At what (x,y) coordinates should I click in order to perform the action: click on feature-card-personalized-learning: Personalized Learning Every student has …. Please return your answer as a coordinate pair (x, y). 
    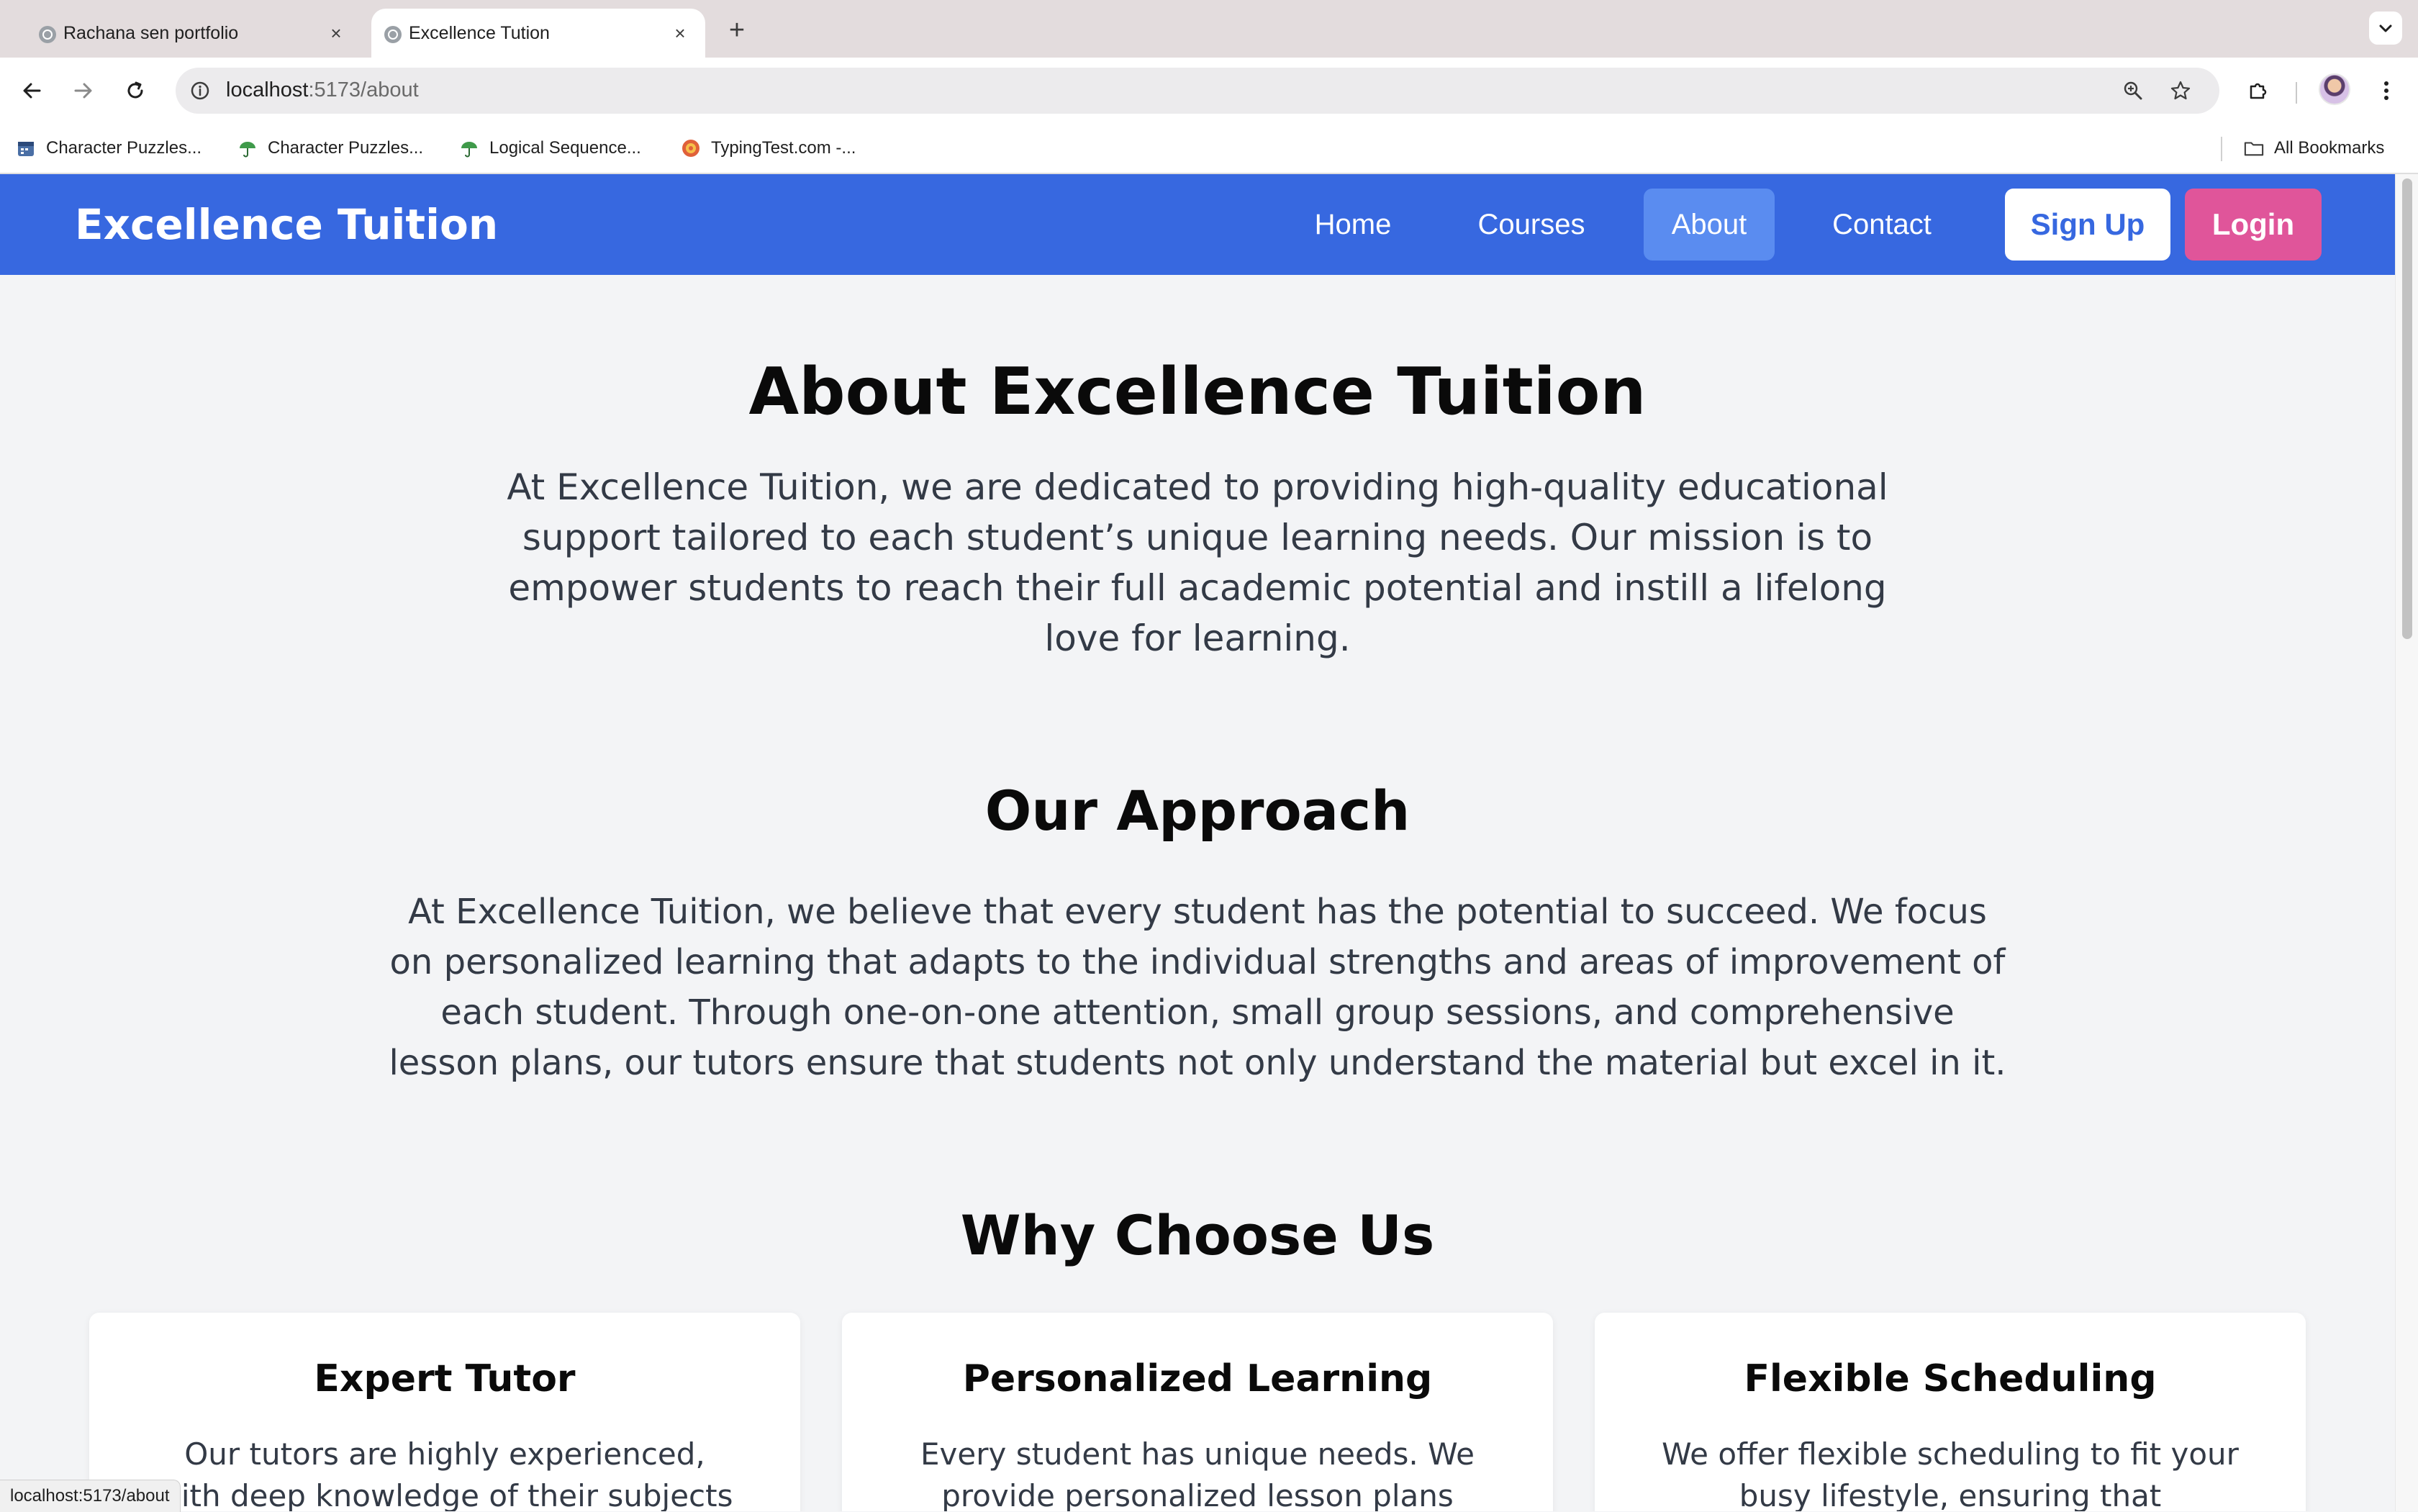
    Looking at the image, I should click on (1197, 1412).